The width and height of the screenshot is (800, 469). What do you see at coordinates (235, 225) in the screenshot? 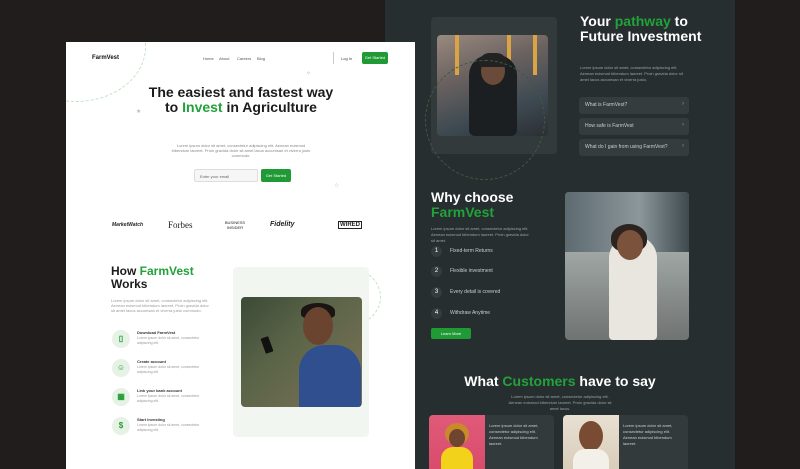
I see `brand-business-insider: BUSINESS INSIDER` at bounding box center [235, 225].